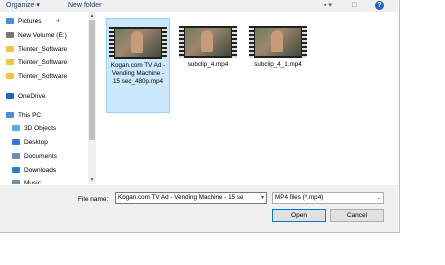 This screenshot has height=265, width=445. I want to click on nav-scrollbar: ▲ ▼, so click(92, 98).